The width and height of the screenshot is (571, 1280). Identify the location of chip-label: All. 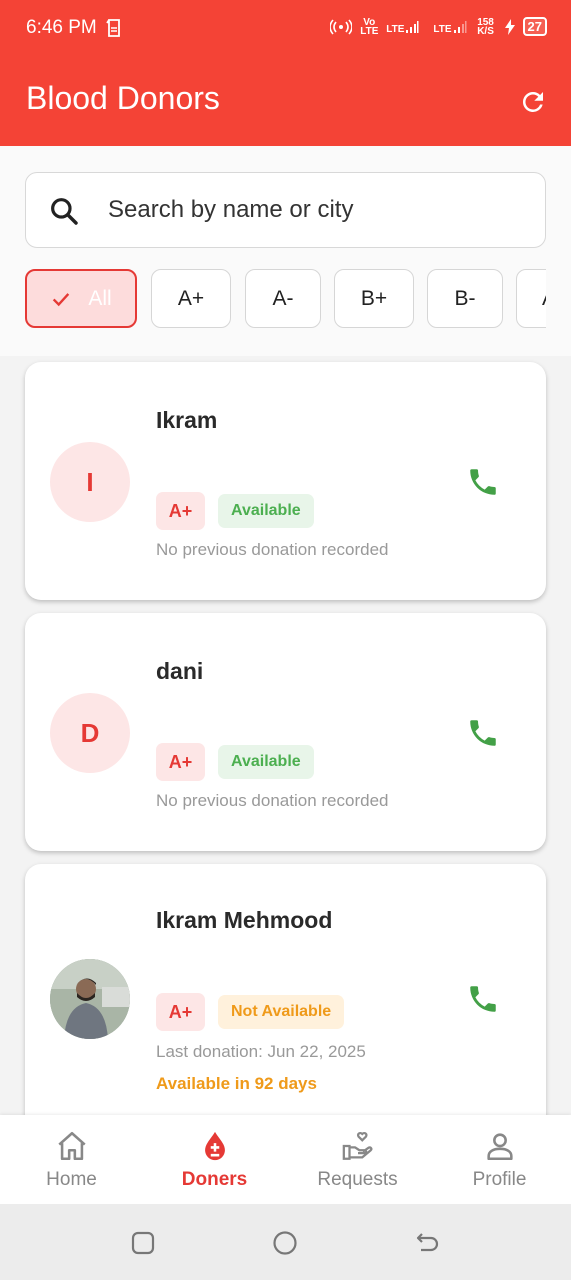
(100, 298).